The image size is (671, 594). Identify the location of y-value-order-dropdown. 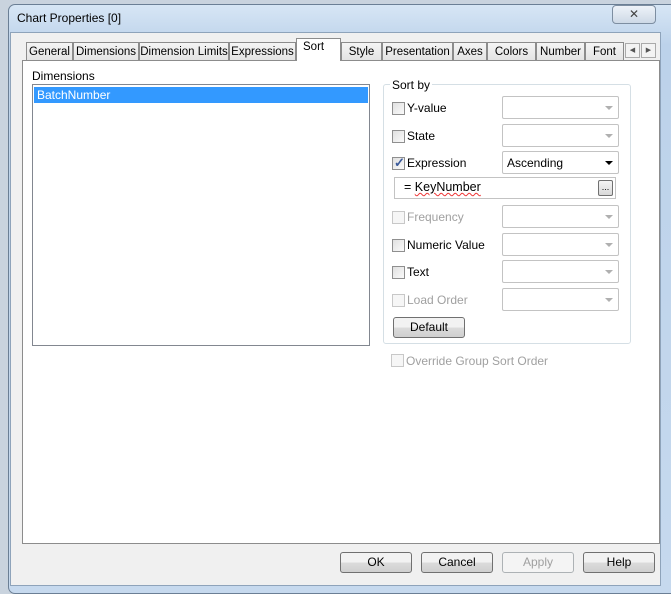
(560, 107).